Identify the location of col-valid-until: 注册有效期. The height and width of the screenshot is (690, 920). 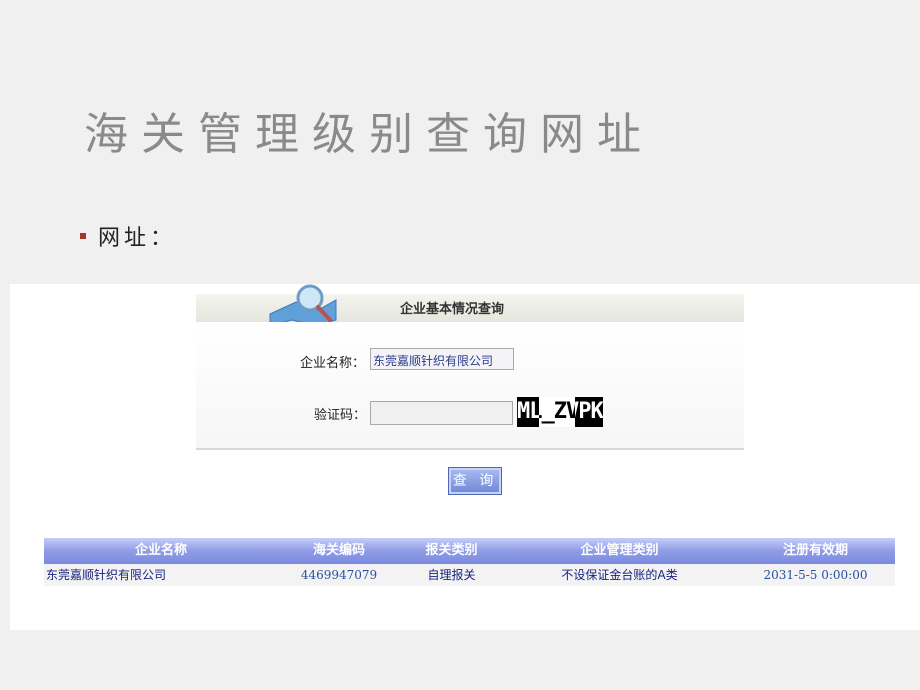
(815, 550).